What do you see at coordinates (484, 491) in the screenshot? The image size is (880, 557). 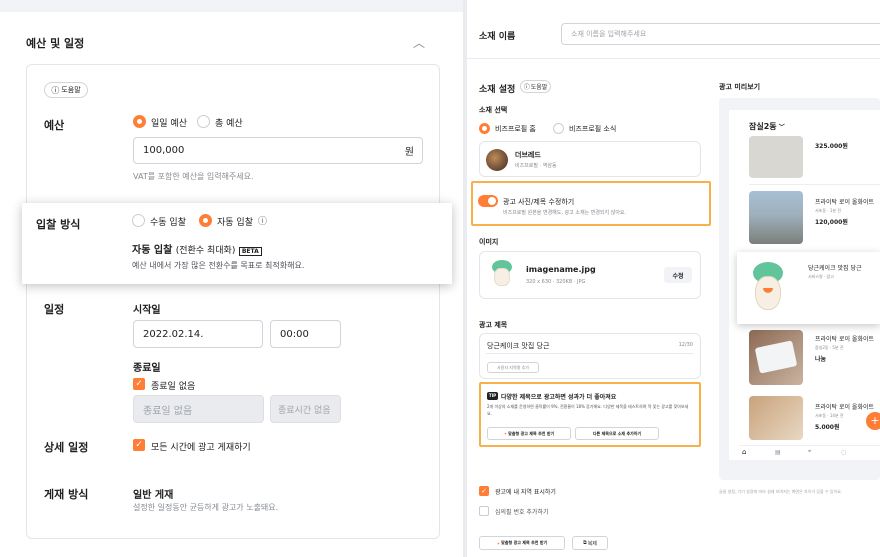 I see `region-checkbox: ✓` at bounding box center [484, 491].